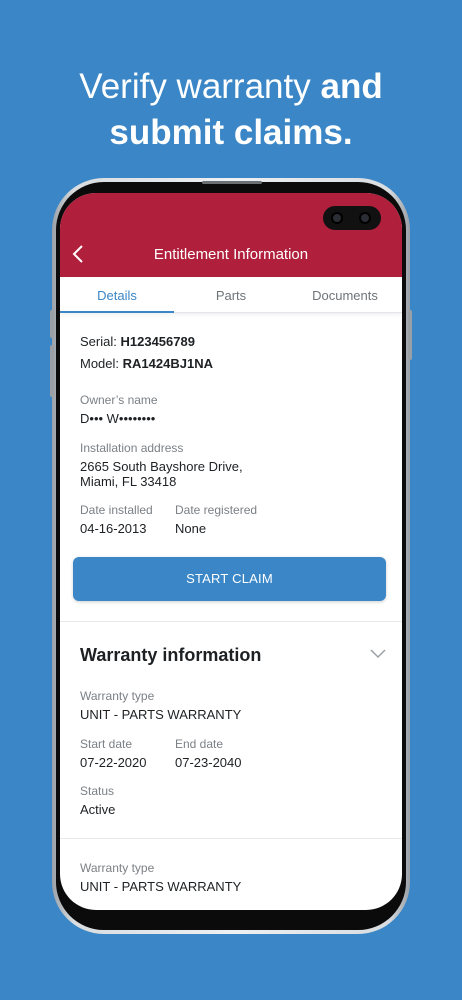  What do you see at coordinates (231, 235) in the screenshot?
I see `app-bar: Entitlement Information` at bounding box center [231, 235].